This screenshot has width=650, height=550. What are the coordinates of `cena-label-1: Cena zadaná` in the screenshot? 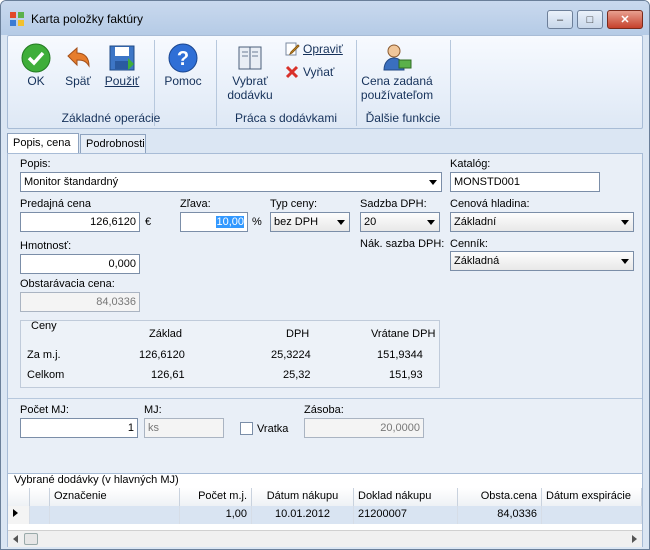 It's located at (397, 81).